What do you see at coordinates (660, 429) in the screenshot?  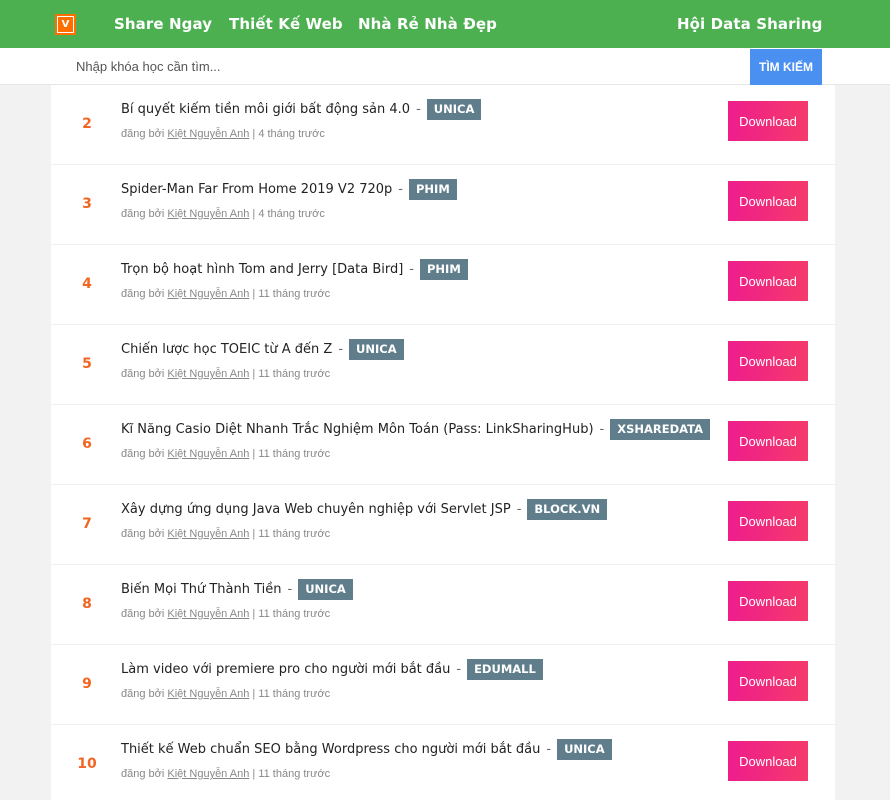 I see `source-tag: XSHAREDATA` at bounding box center [660, 429].